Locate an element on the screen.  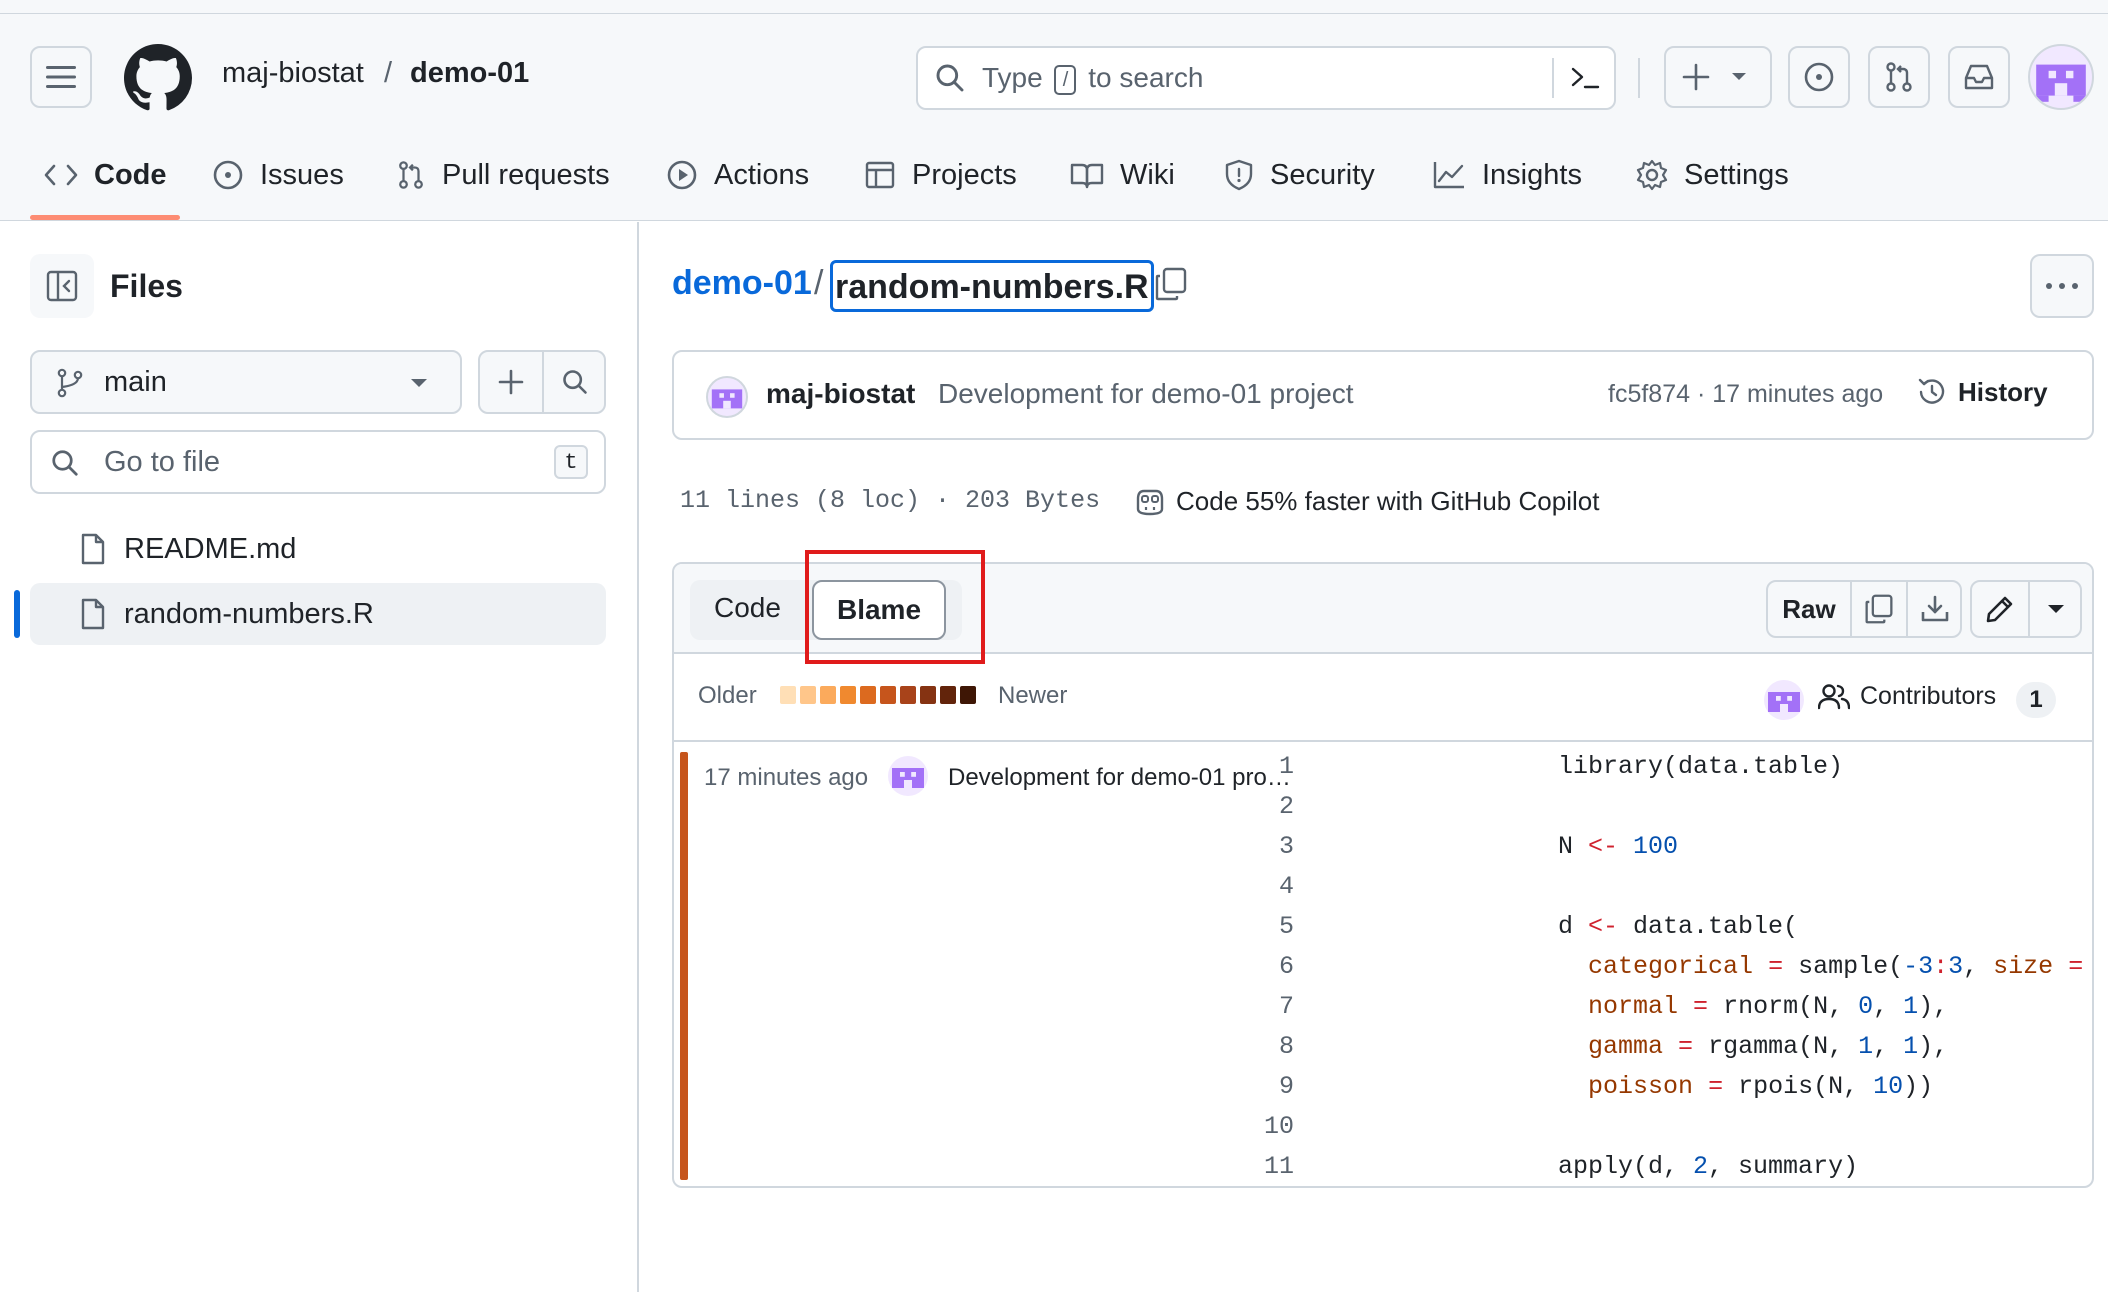
code-token: , is located at coordinates (1978, 966).